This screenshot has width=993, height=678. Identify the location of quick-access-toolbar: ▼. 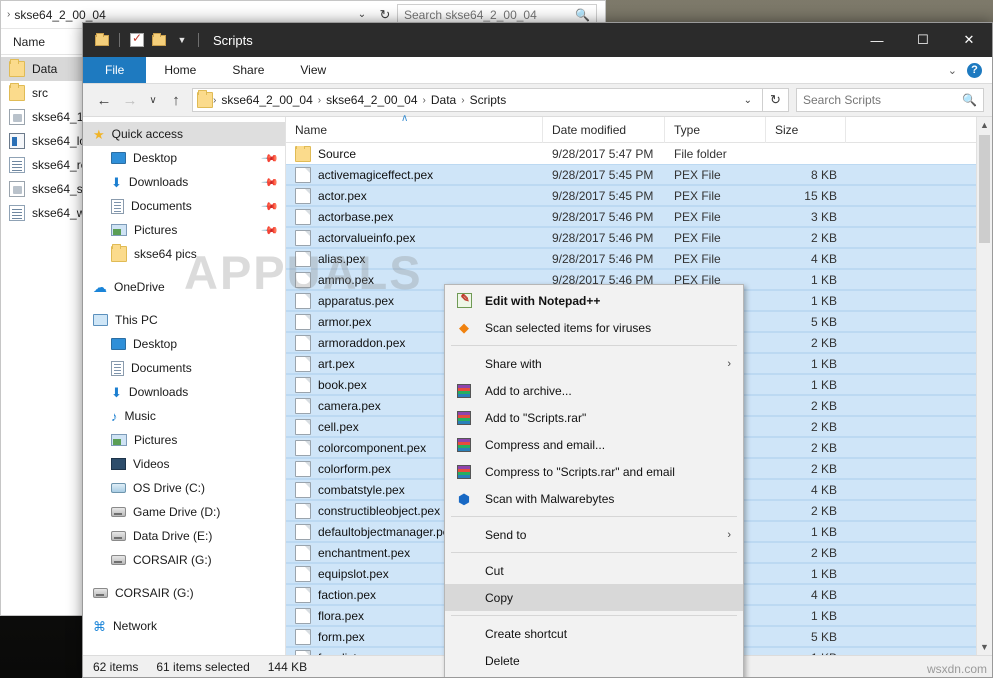
(144, 40).